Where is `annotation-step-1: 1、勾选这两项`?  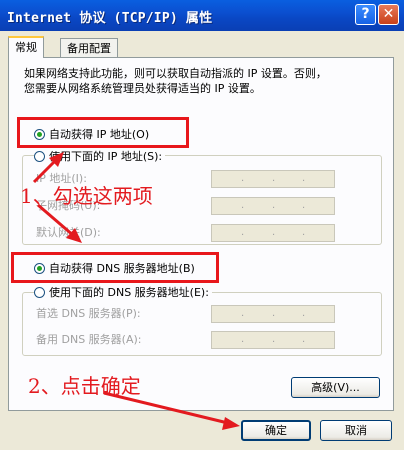 annotation-step-1: 1、勾选这两项 is located at coordinates (86, 196).